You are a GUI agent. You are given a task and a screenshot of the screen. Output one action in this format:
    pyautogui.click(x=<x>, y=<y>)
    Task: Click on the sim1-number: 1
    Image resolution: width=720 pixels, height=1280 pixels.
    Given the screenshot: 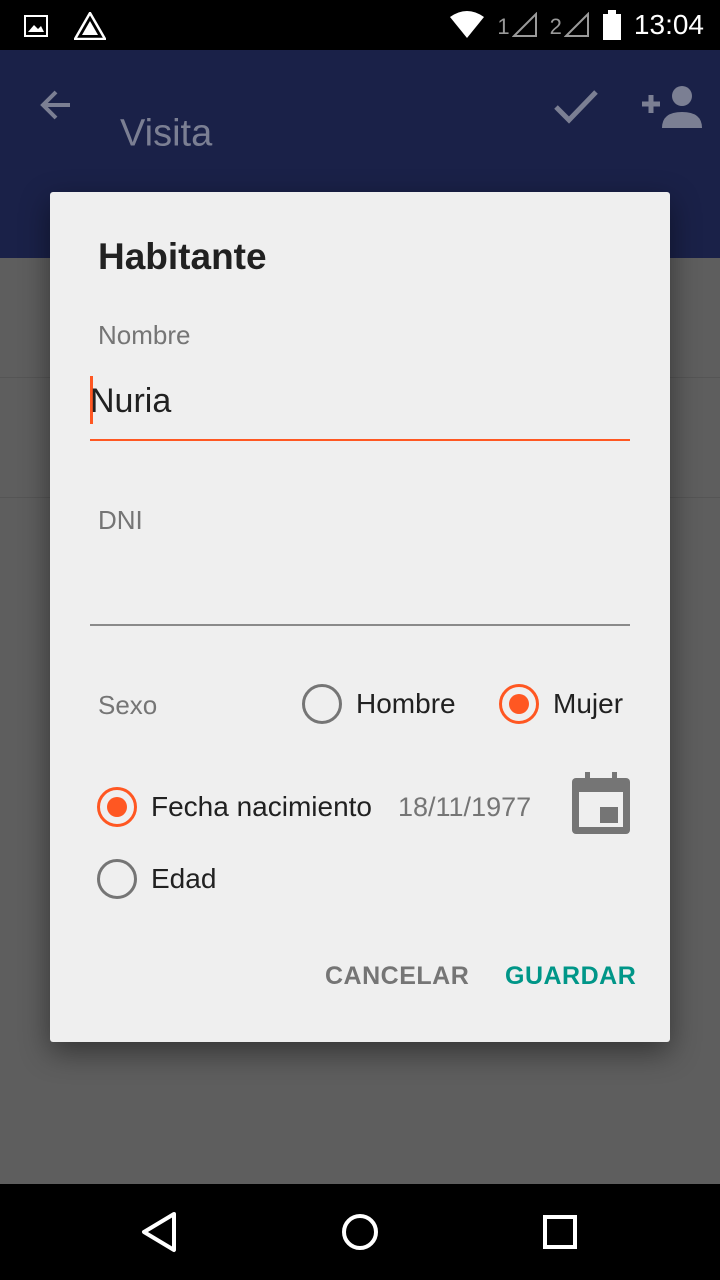 What is the action you would take?
    pyautogui.click(x=503, y=26)
    